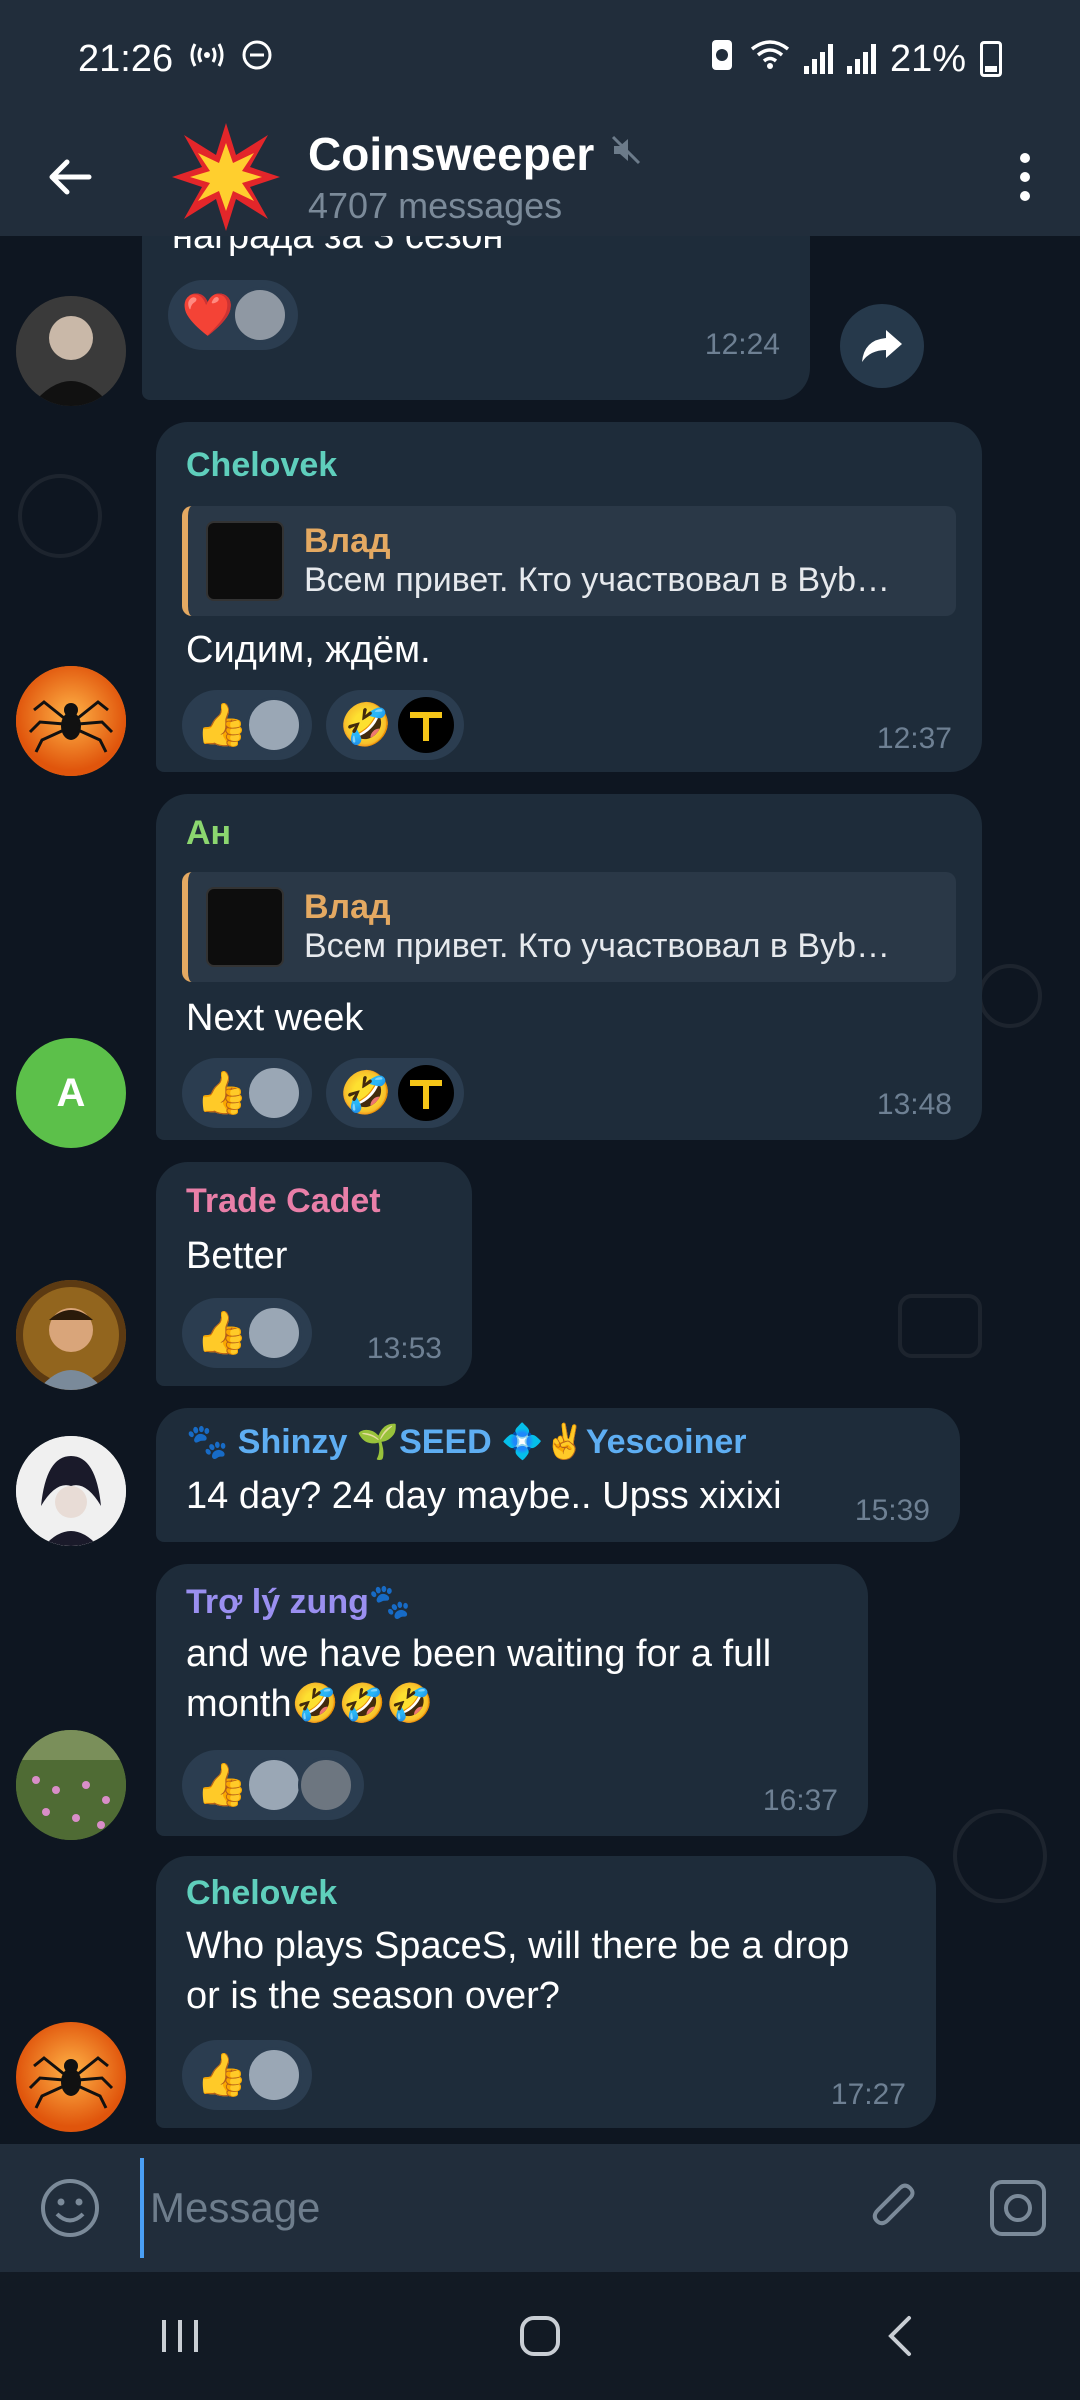 The image size is (1080, 2400). Describe the element at coordinates (373, 1996) in the screenshot. I see `message-text-line-2: or is the season over?` at that location.